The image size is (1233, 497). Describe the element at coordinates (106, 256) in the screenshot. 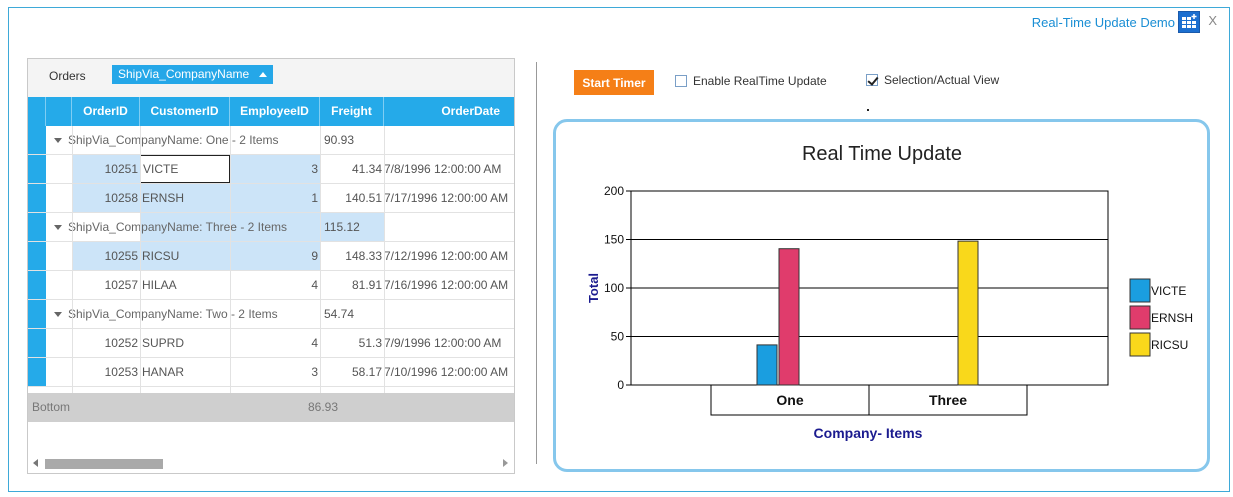

I see `cell-orderid: 10255` at that location.